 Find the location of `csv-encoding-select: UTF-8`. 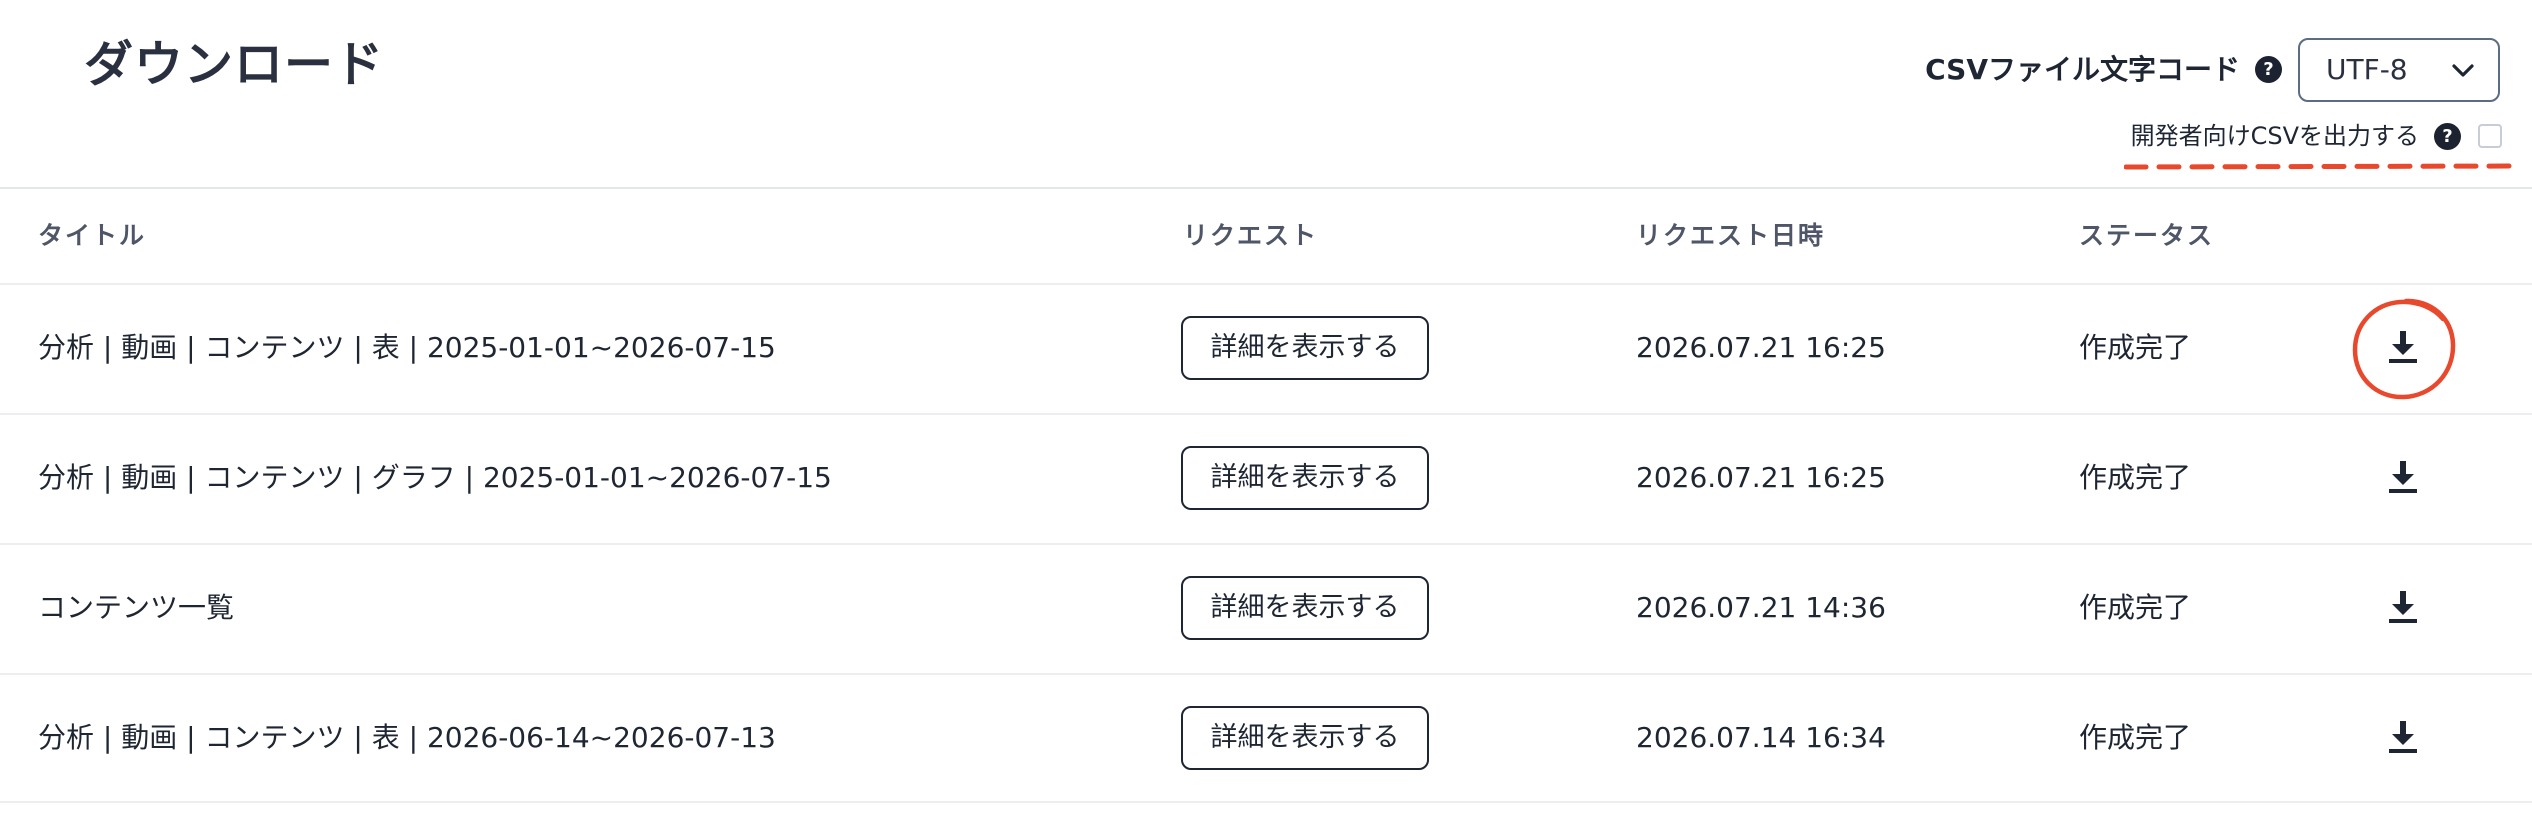

csv-encoding-select: UTF-8 is located at coordinates (2399, 70).